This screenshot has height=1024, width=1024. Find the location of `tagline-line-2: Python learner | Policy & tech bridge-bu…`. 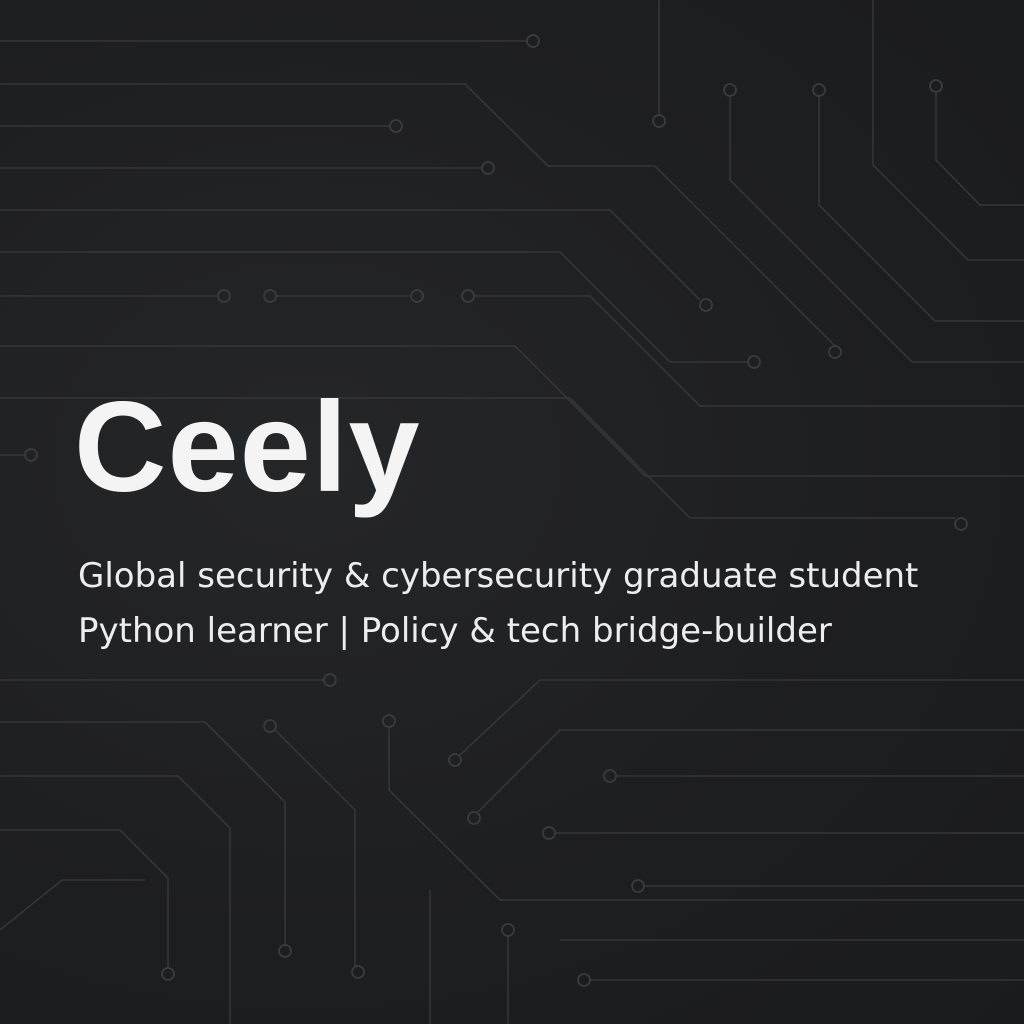

tagline-line-2: Python learner | Policy & tech bridge-bu… is located at coordinates (455, 631).